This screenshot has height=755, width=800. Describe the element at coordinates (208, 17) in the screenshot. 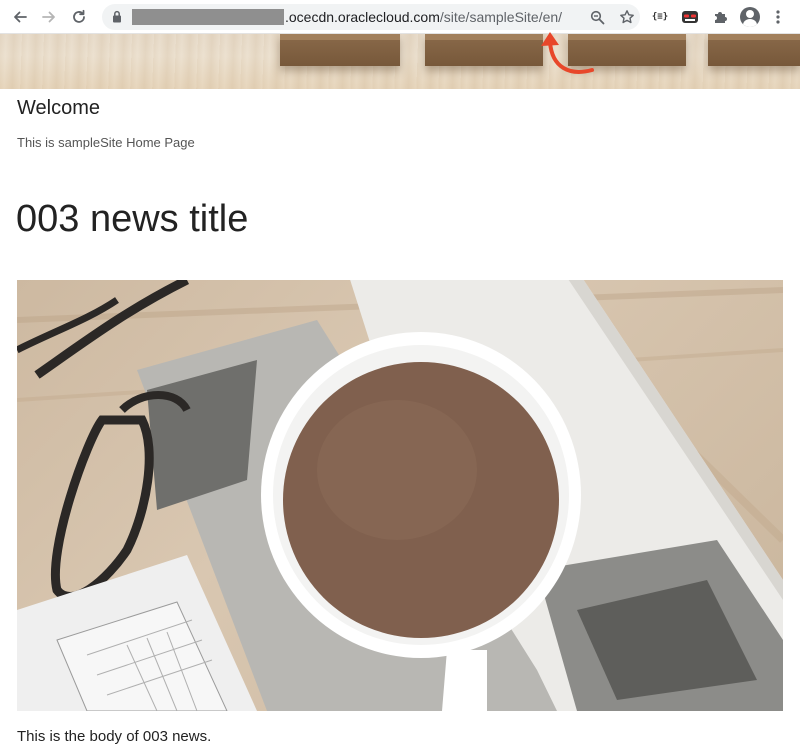

I see `url-redacted-segment` at that location.